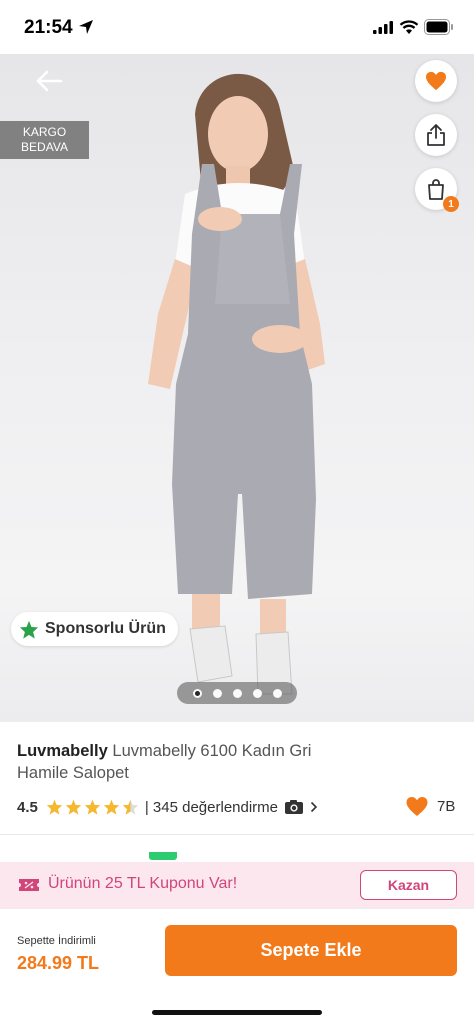 The height and width of the screenshot is (1024, 474). What do you see at coordinates (446, 806) in the screenshot?
I see `favorite-count-value: 7B` at bounding box center [446, 806].